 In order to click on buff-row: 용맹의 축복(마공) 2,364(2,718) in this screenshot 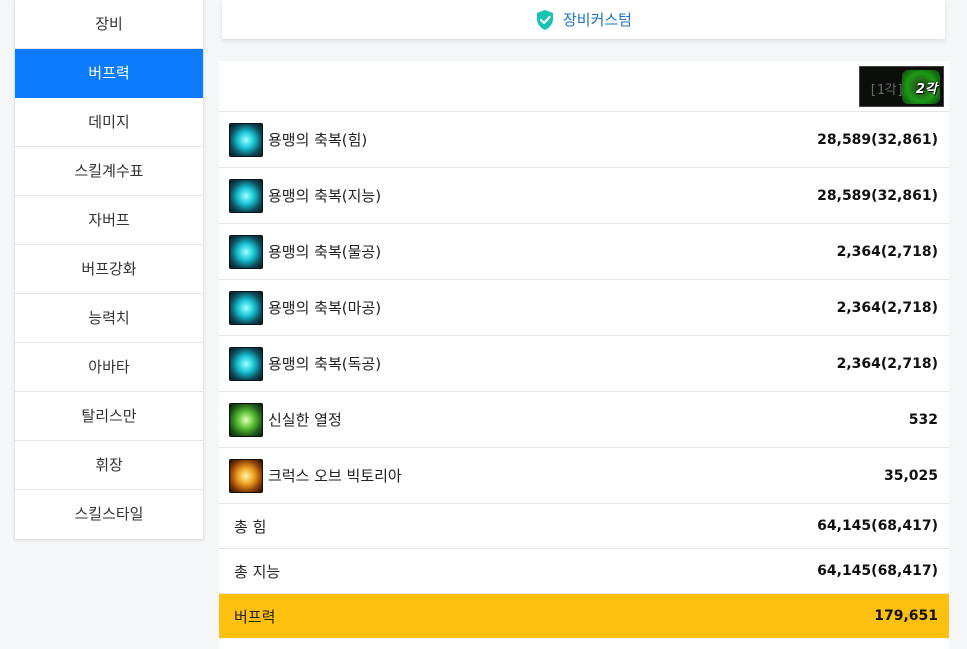, I will do `click(584, 308)`.